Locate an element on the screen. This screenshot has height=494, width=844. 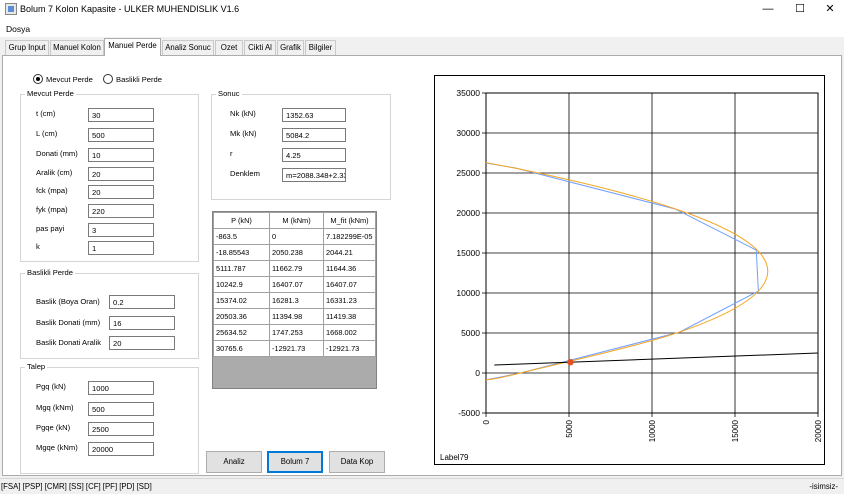
mgqe-label: Mgqe (kNm) is located at coordinates (57, 447).